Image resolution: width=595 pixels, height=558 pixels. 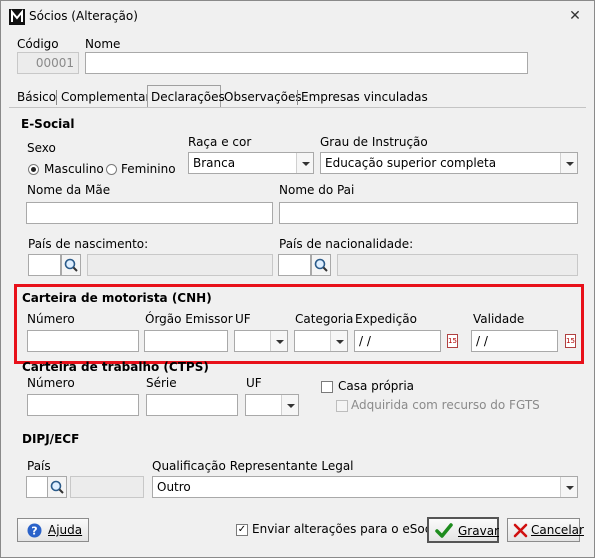 I want to click on cnh-categoria-label: Categoria, so click(x=324, y=319).